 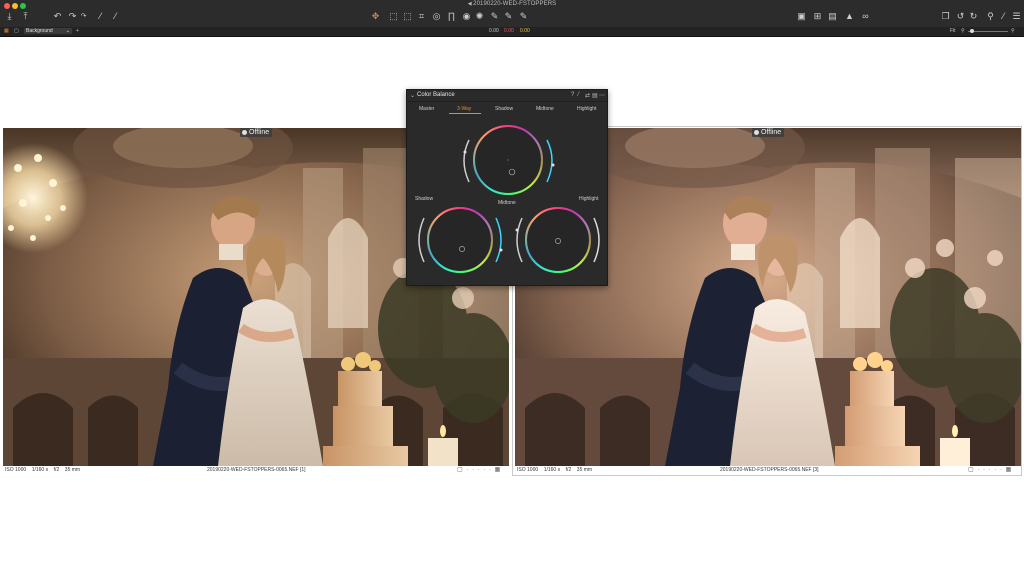 What do you see at coordinates (16, 470) in the screenshot?
I see `iso-left: ISO 1000` at bounding box center [16, 470].